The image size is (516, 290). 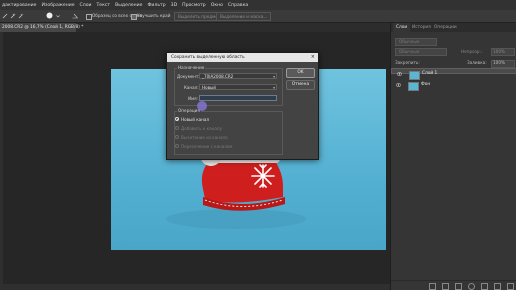 What do you see at coordinates (177, 119) in the screenshot?
I see `new-channel-radio` at bounding box center [177, 119].